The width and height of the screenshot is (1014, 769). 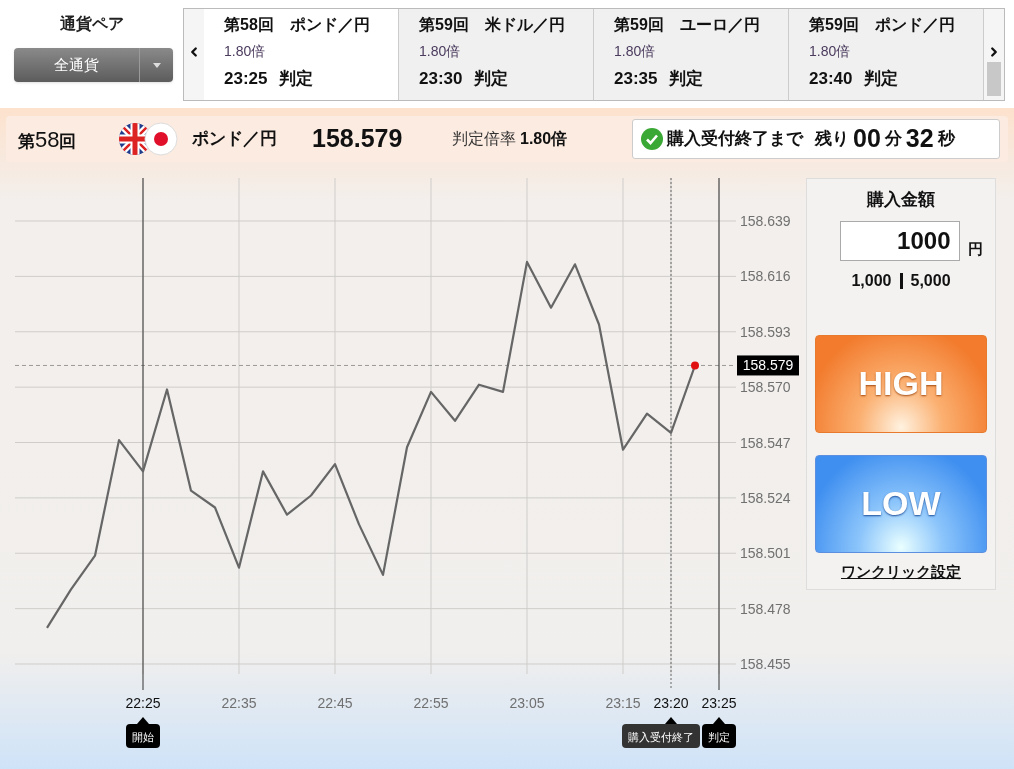 What do you see at coordinates (235, 139) in the screenshot?
I see `currency-pair: ポンド／円` at bounding box center [235, 139].